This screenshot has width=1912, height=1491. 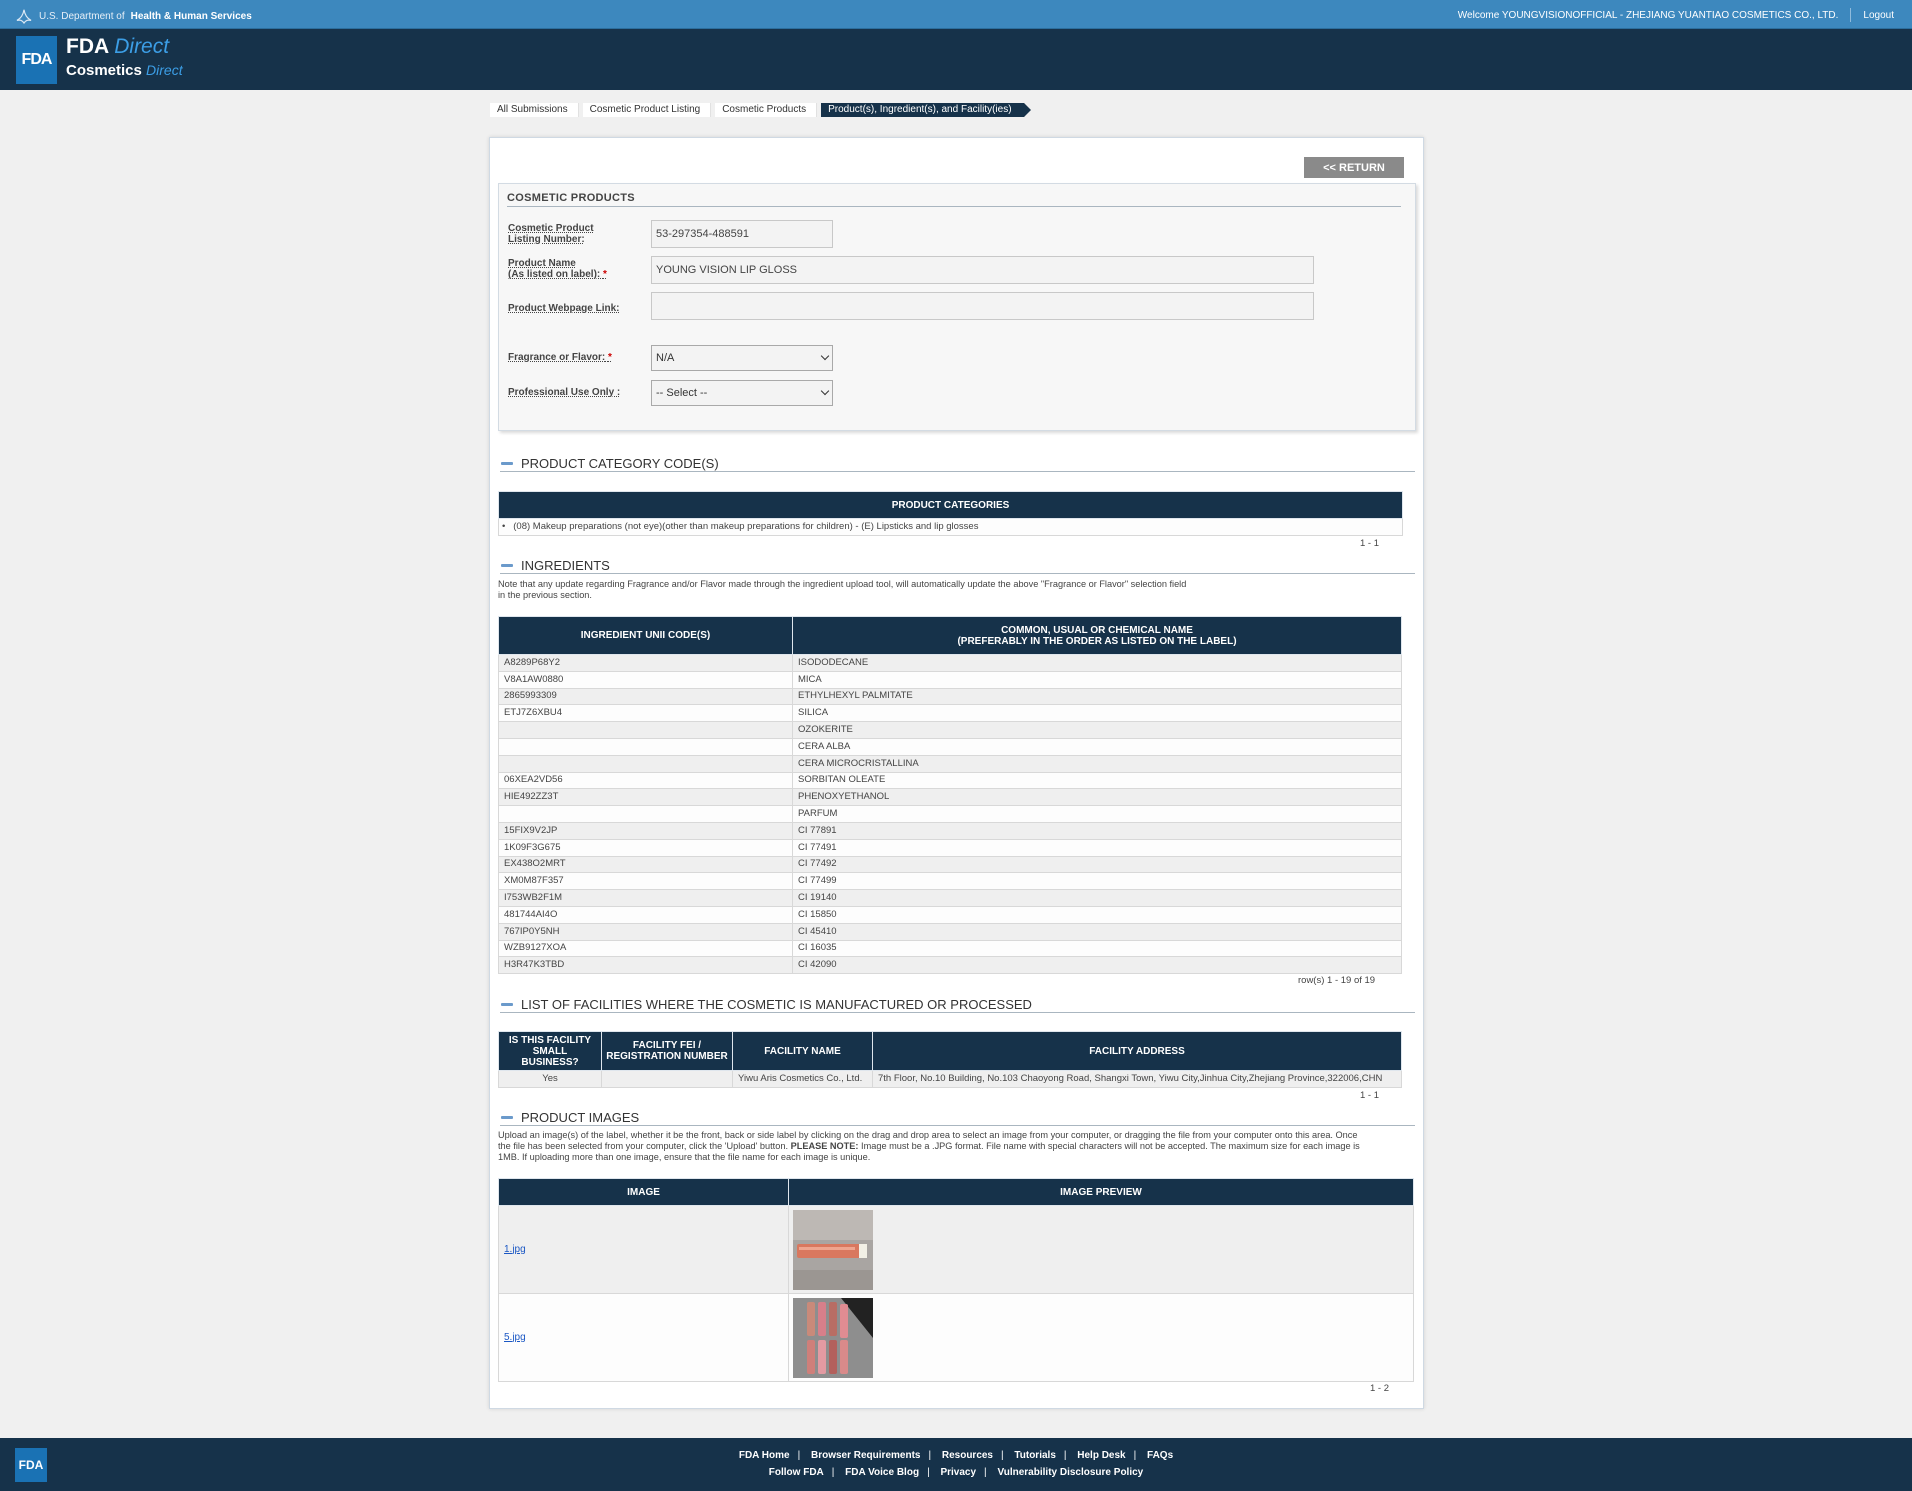 I want to click on table-row: ETJ7Z6XBU4 SILICA, so click(x=950, y=713).